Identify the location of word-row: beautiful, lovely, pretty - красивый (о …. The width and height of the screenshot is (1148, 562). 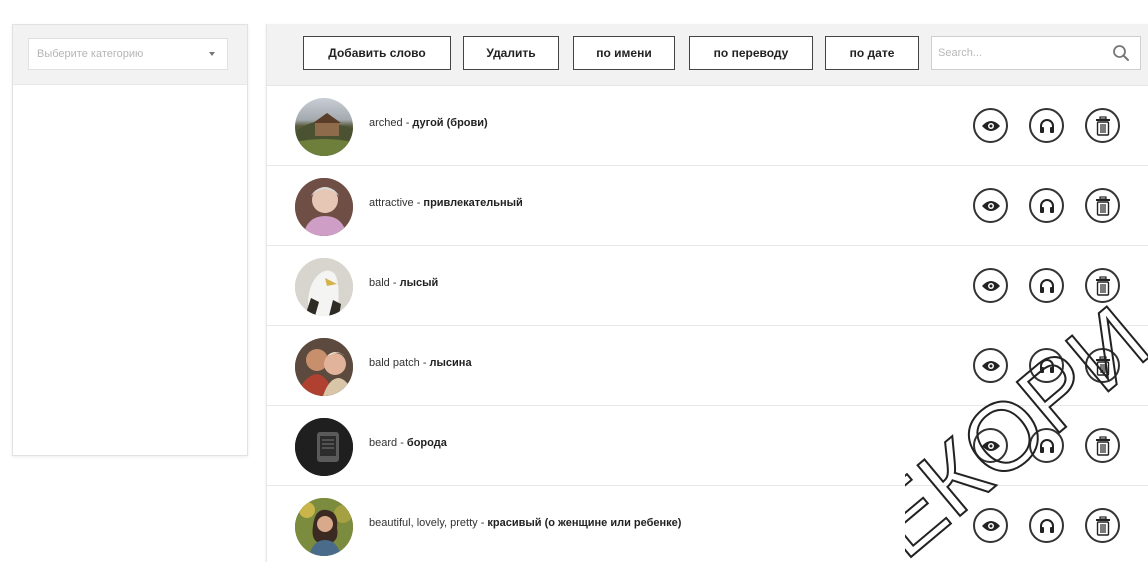
(707, 524).